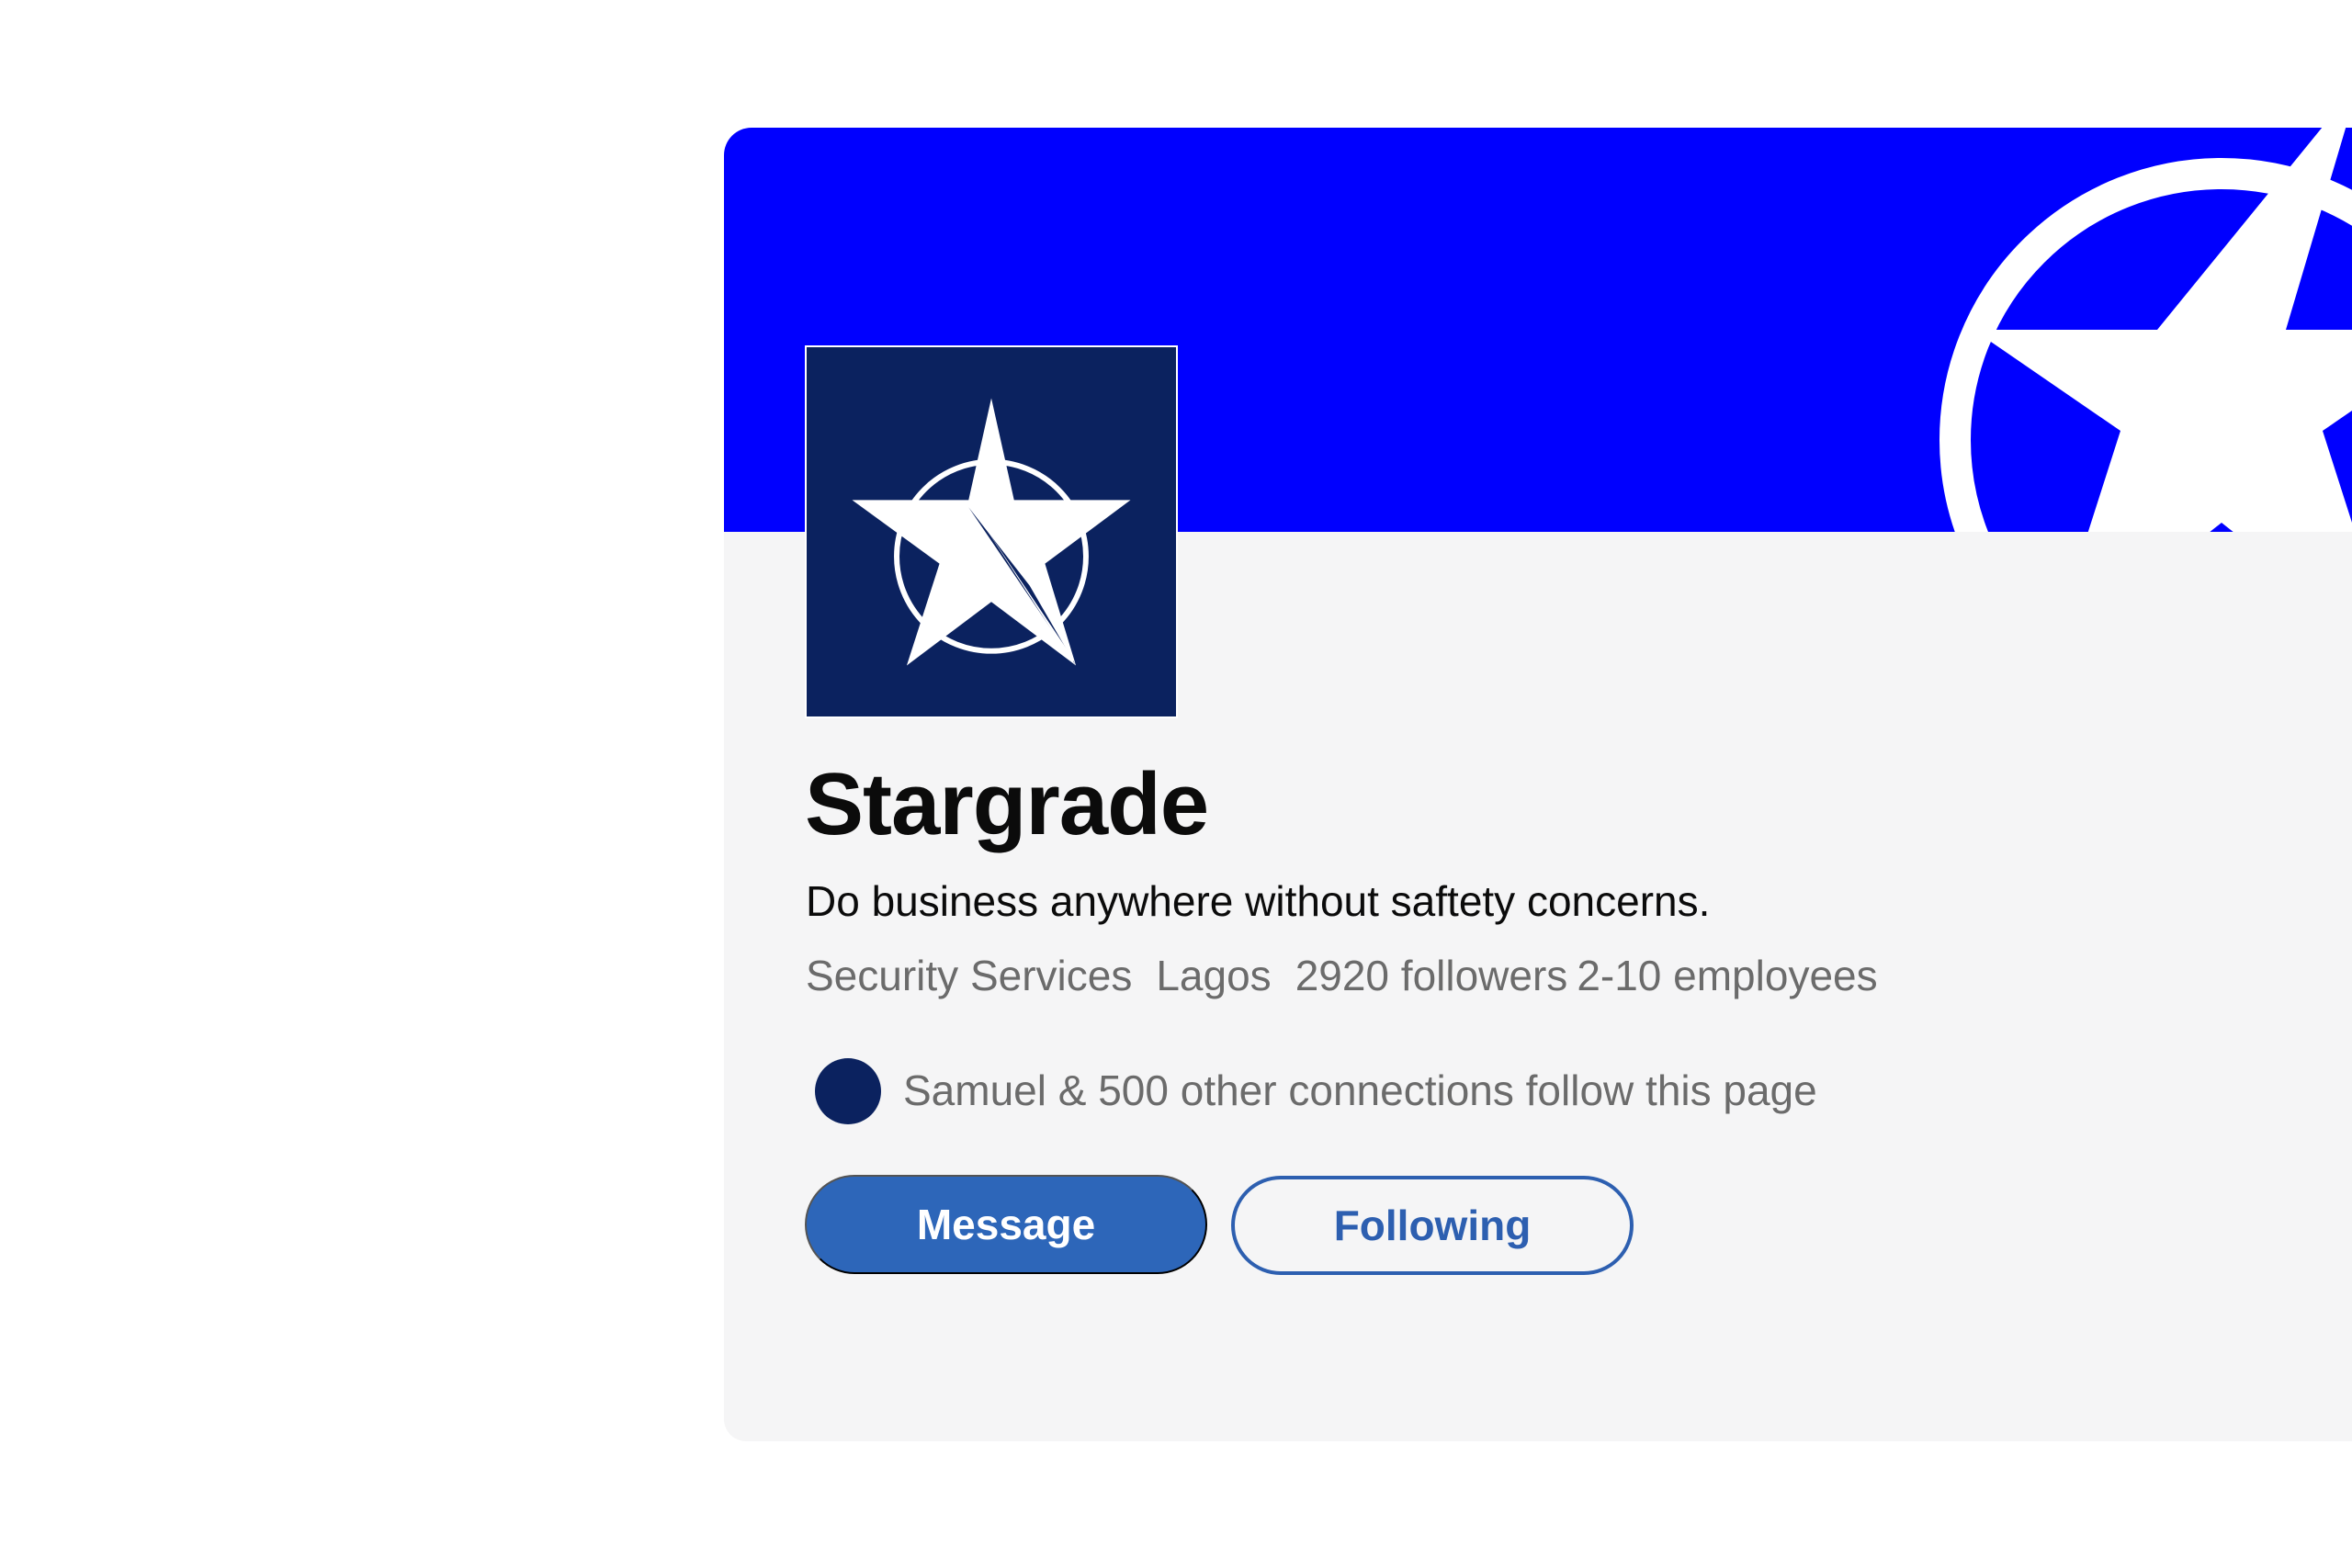 This screenshot has width=2352, height=1568. What do you see at coordinates (1006, 1224) in the screenshot?
I see `message-button: Message` at bounding box center [1006, 1224].